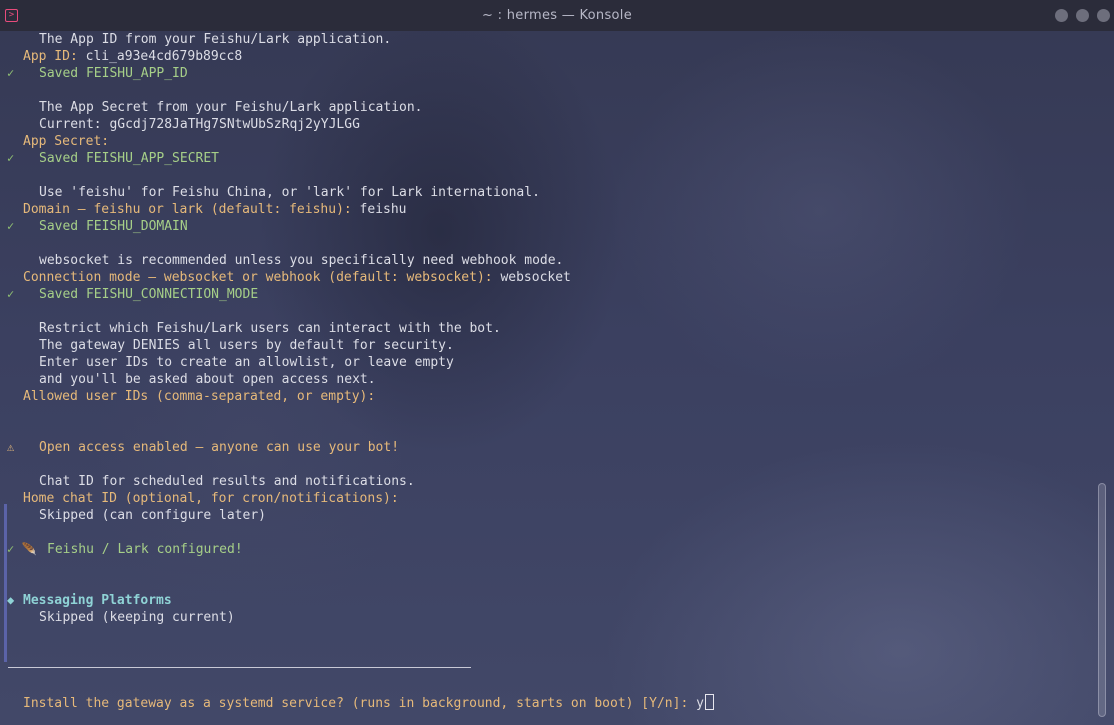 Image resolution: width=1114 pixels, height=725 pixels. What do you see at coordinates (152, 515) in the screenshot?
I see `line-text: Skipped (can configure later)` at bounding box center [152, 515].